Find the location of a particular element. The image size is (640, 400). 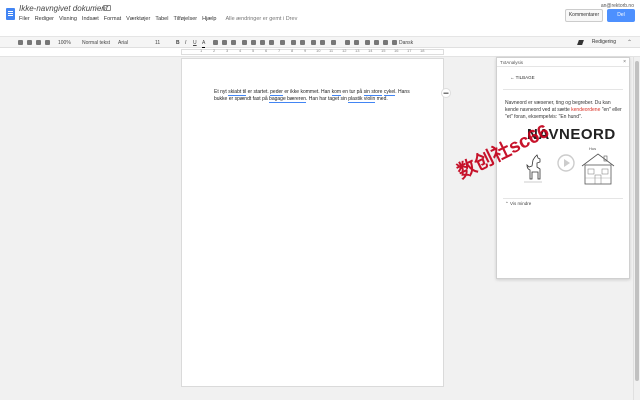

pencil-icon is located at coordinates (580, 42).